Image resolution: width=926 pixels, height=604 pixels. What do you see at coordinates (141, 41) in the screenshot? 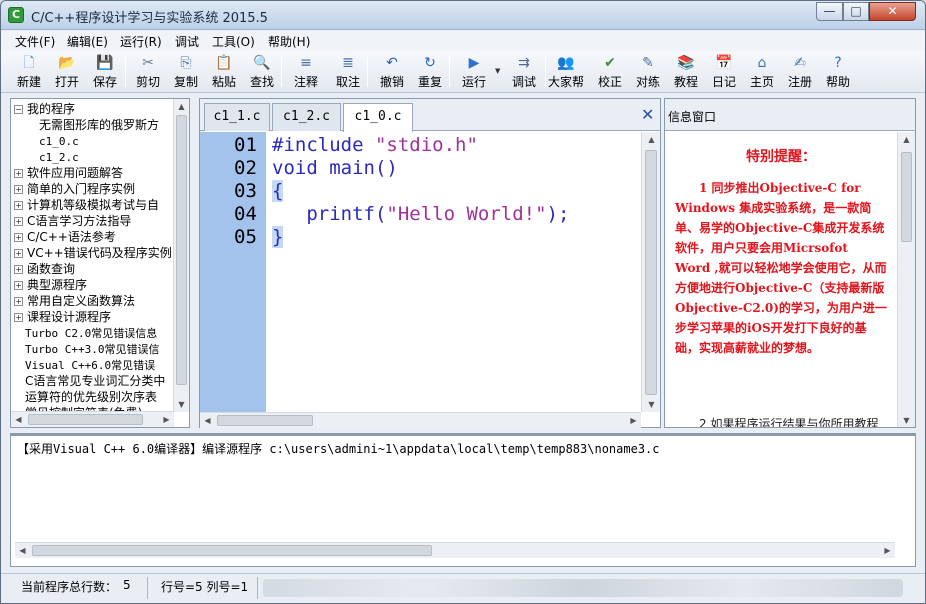
I see `menu-item-2: 运行(R)` at bounding box center [141, 41].